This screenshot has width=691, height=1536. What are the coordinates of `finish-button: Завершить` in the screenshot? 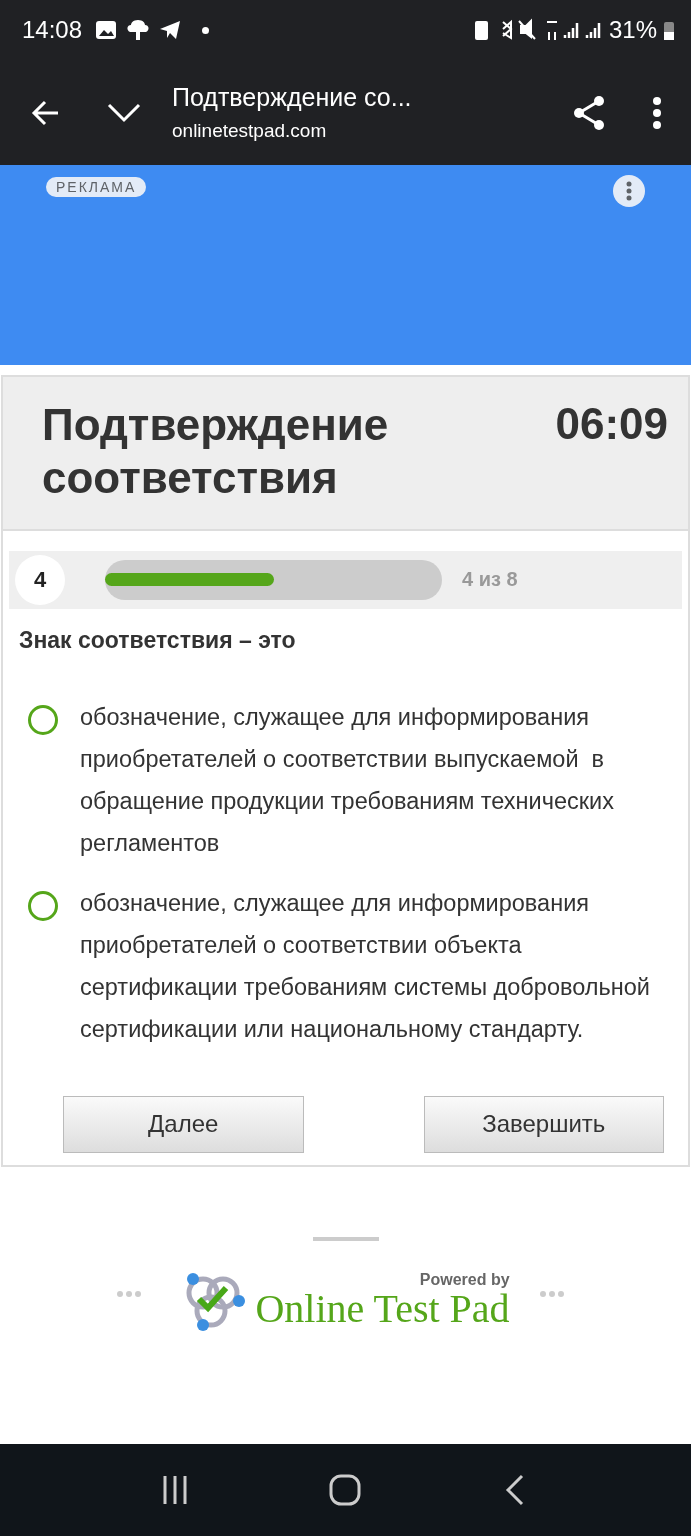 It's located at (543, 1124).